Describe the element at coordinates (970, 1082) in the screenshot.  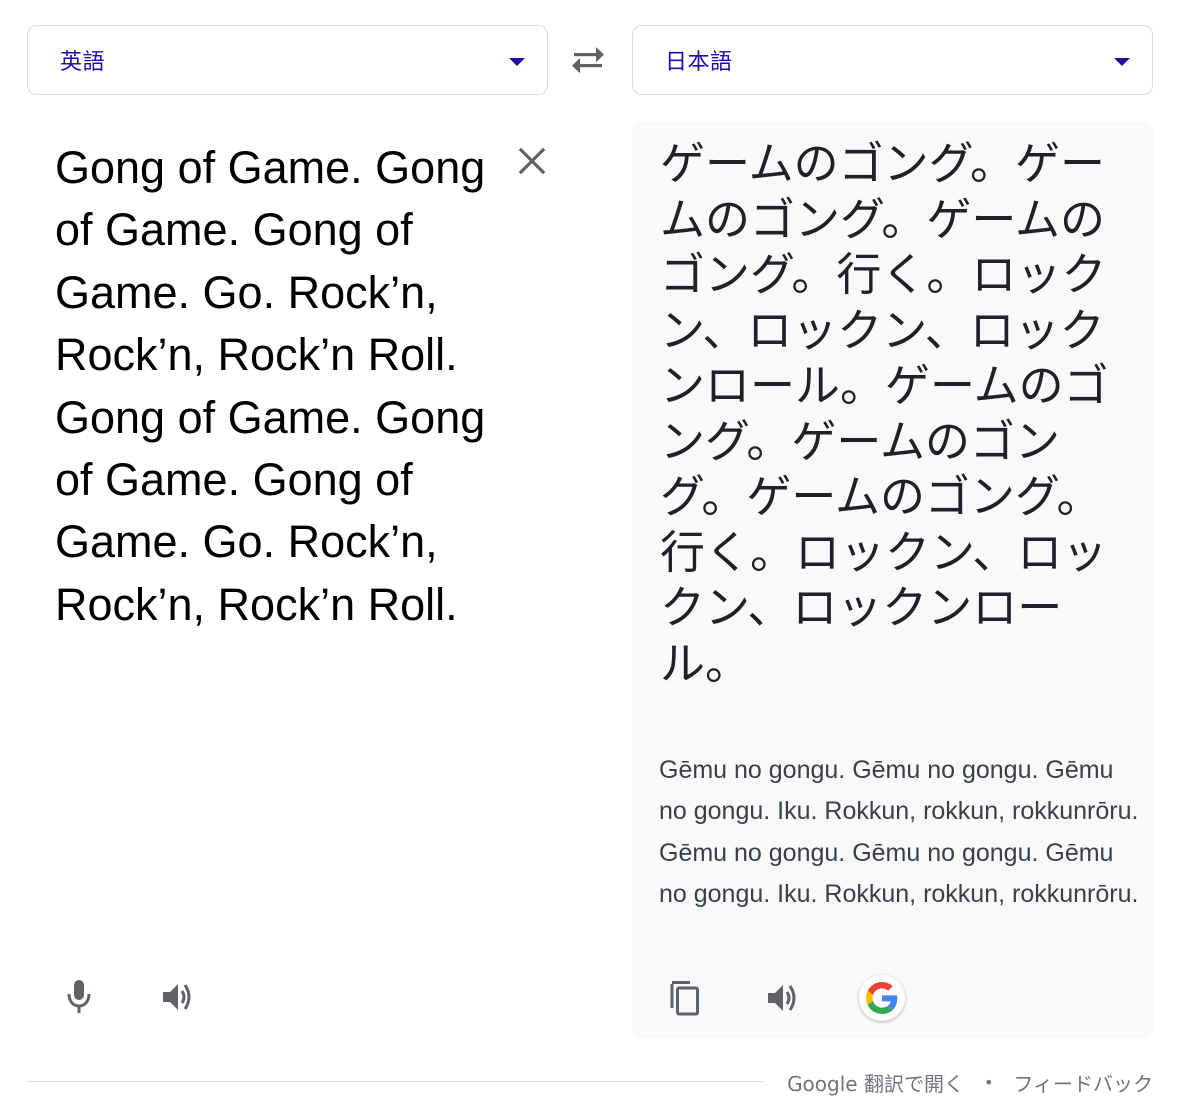
I see `footer: Google 翻訳で開く • フィードバック` at that location.